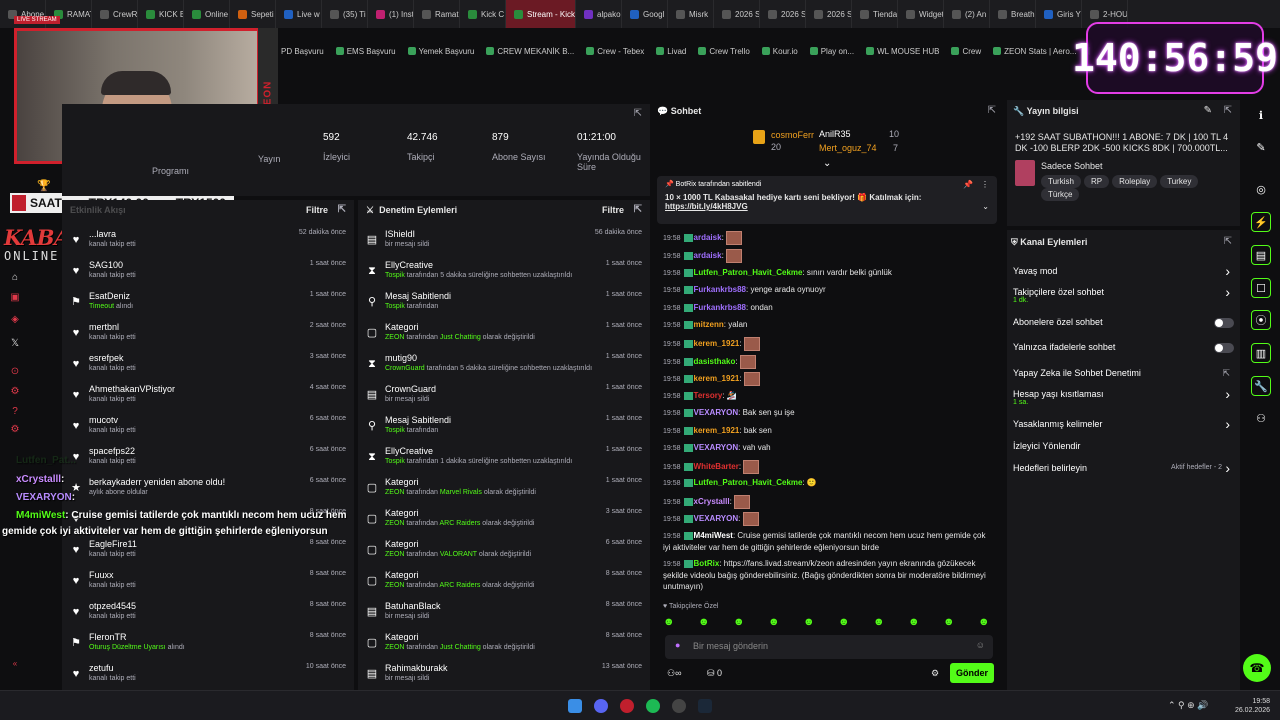 This screenshot has width=1280, height=720. I want to click on pin-icon: 📌, so click(968, 184).